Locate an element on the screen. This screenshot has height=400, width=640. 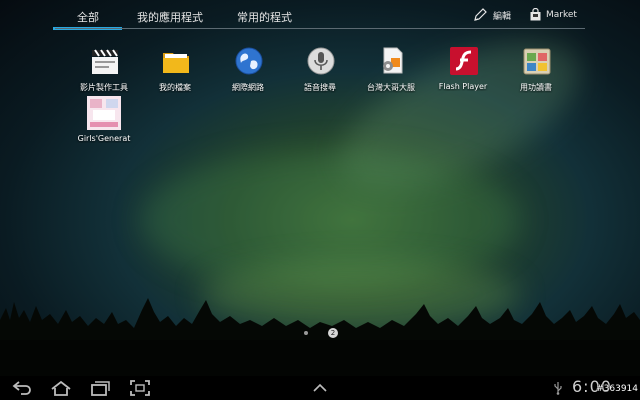
study-app-icon is located at coordinates (537, 61).